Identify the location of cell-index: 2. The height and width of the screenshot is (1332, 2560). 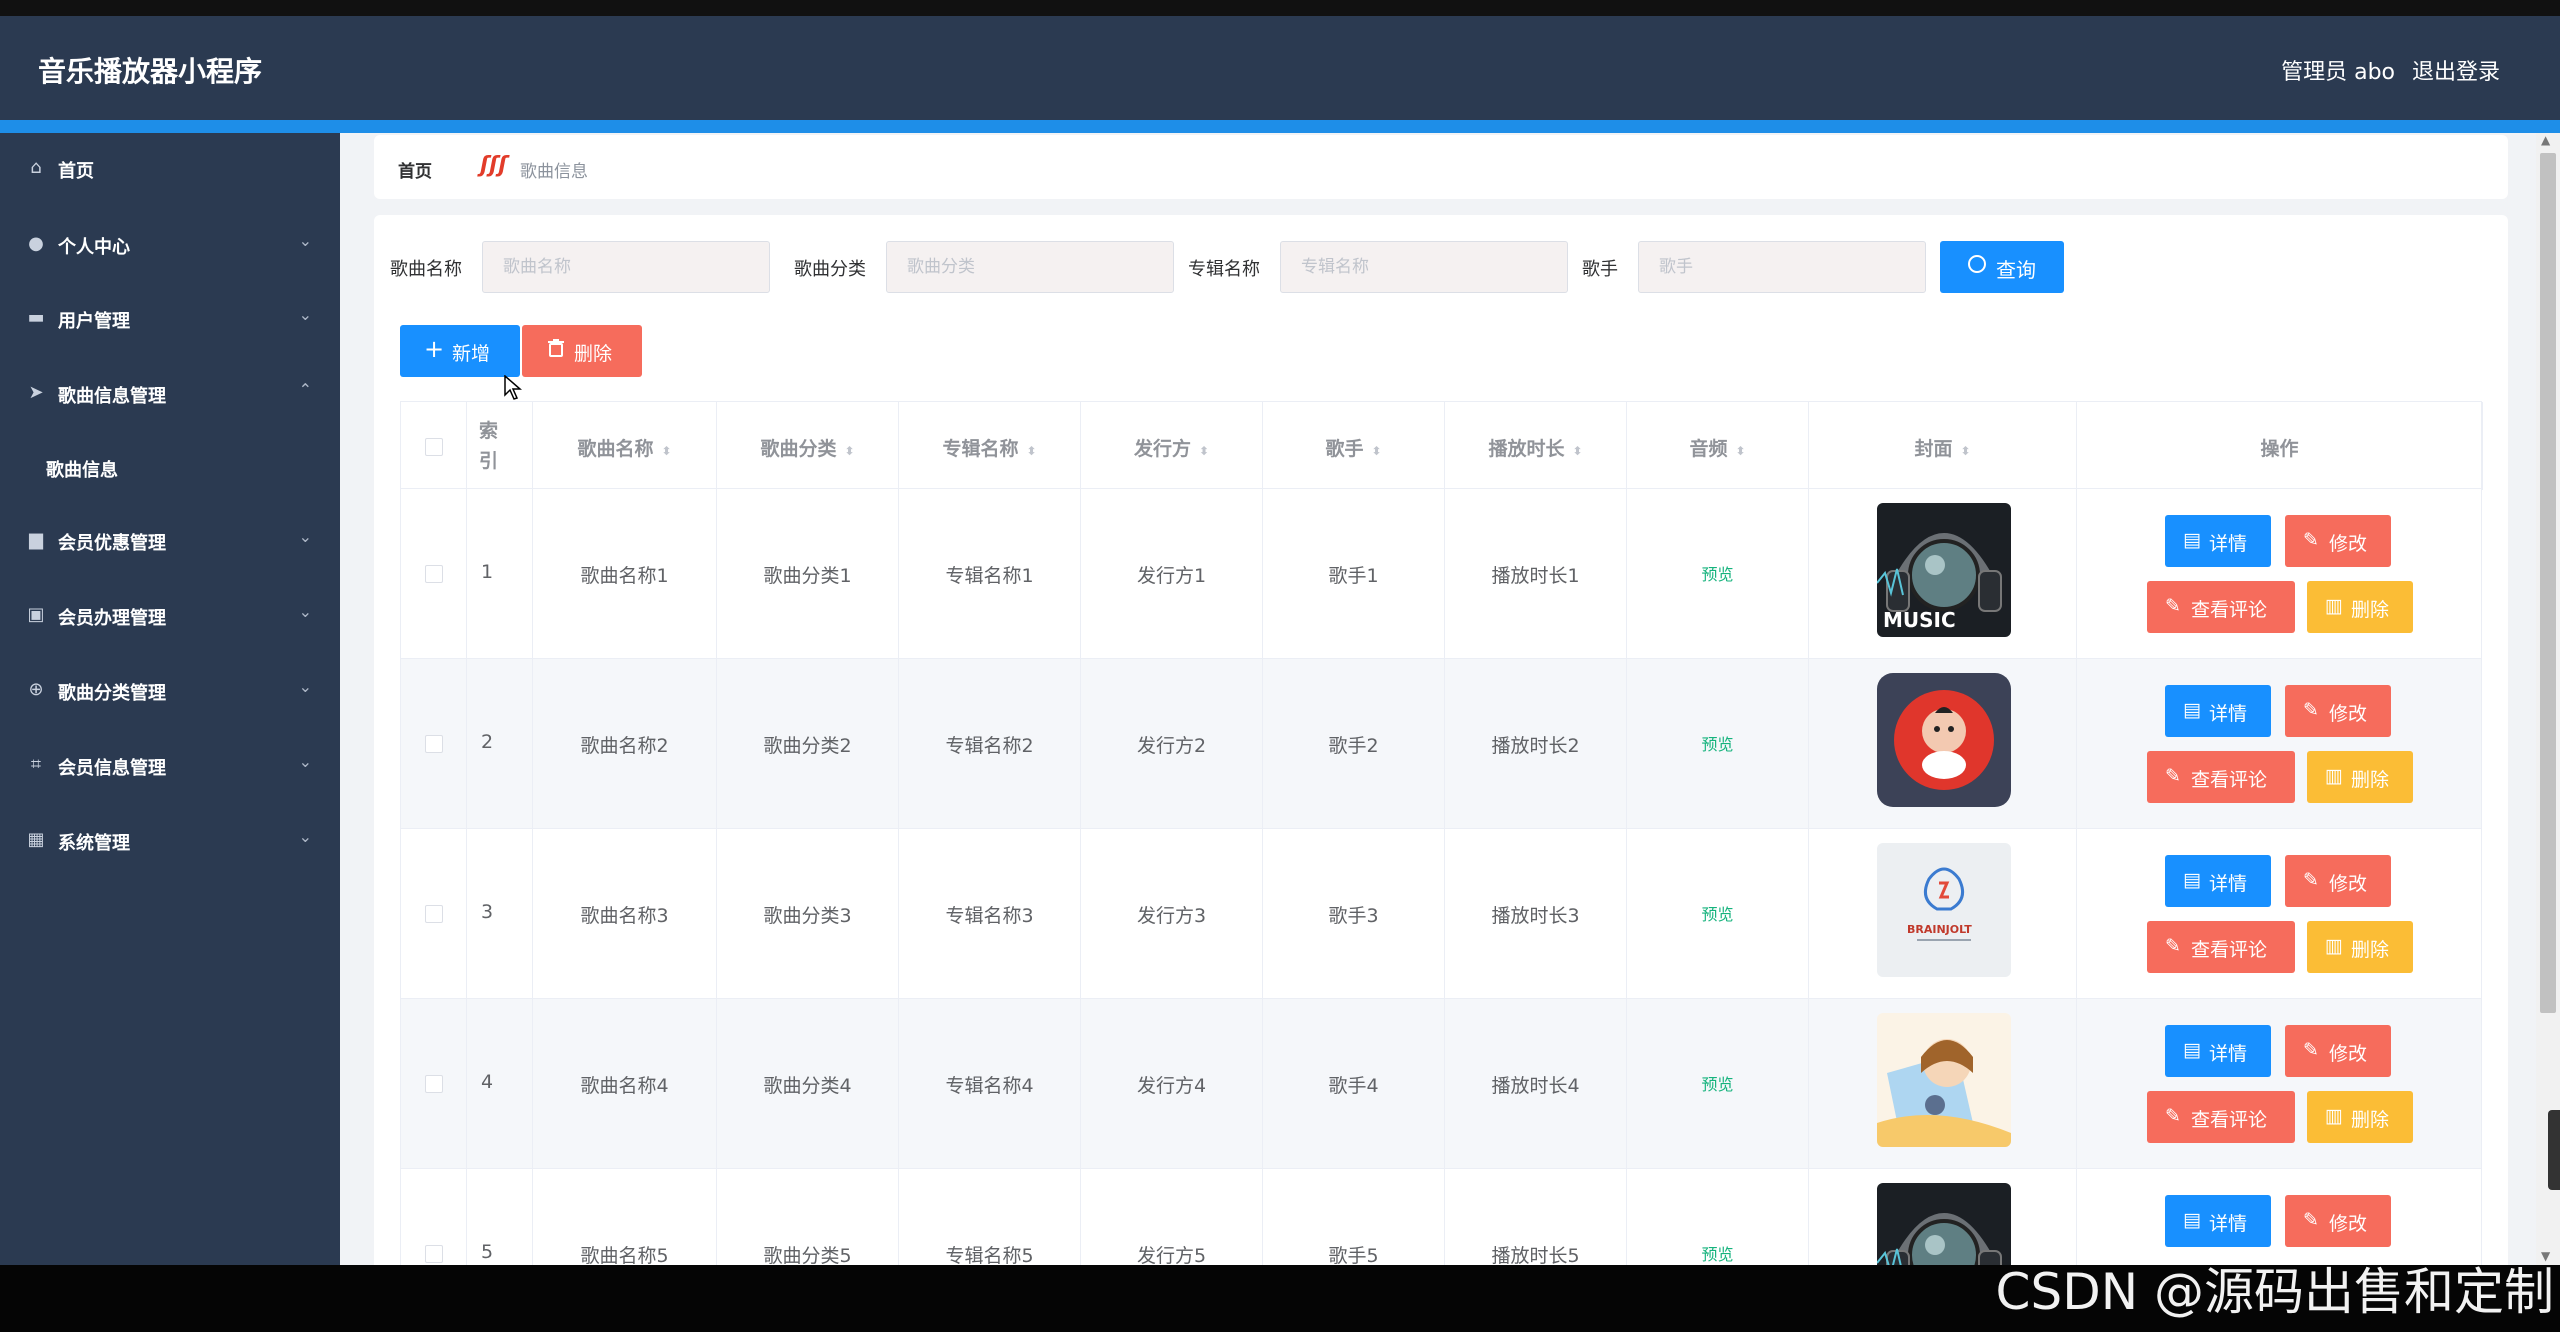
(500, 743).